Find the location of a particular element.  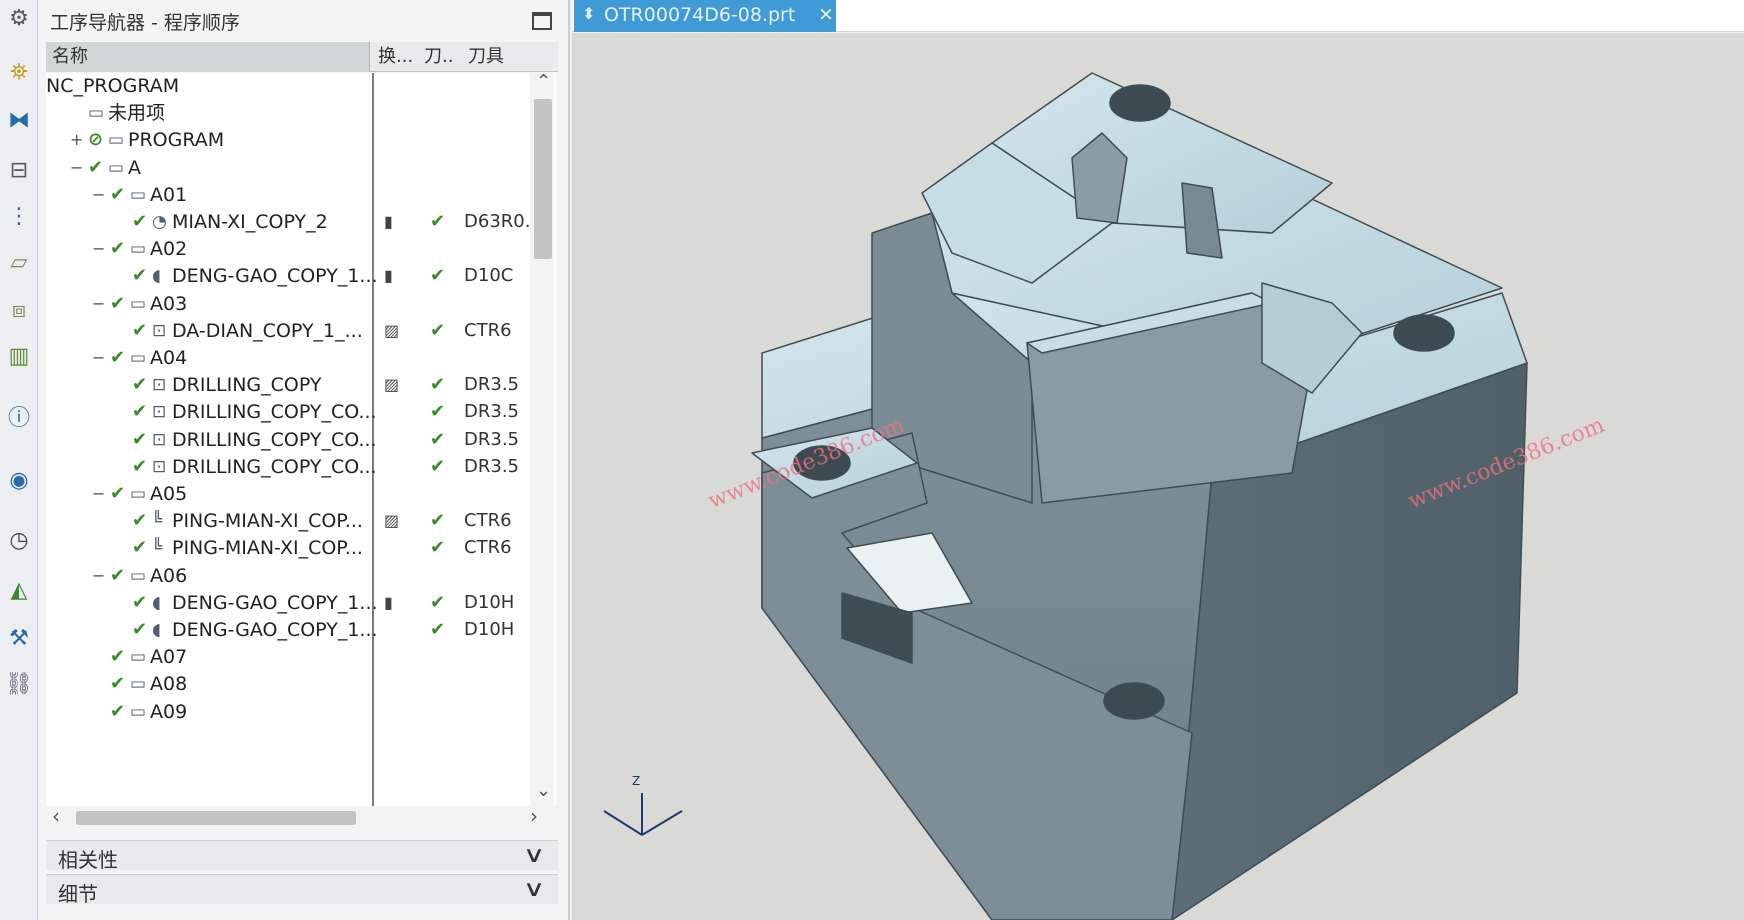

scroll-left-icon: ‹ is located at coordinates (56, 816).